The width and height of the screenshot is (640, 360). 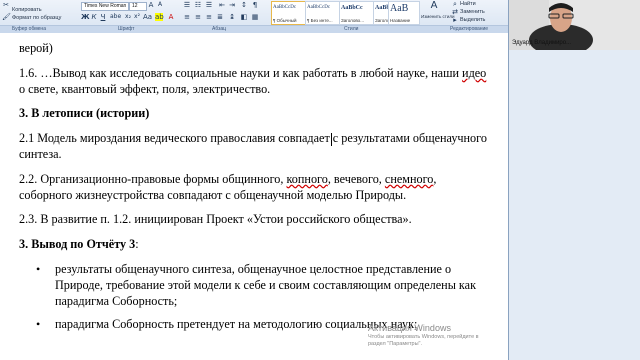 What do you see at coordinates (472, 20) in the screenshot?
I see `select-button: Выделить` at bounding box center [472, 20].